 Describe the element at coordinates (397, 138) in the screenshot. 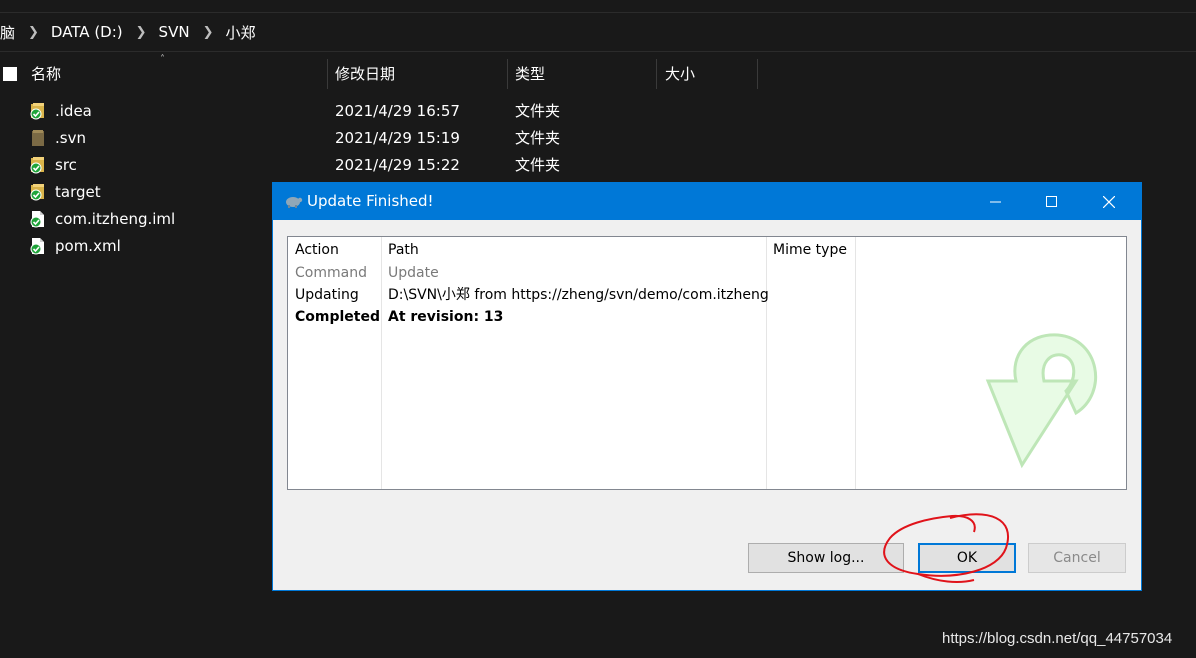

I see `file-date: 2021/4/29 15:19` at that location.